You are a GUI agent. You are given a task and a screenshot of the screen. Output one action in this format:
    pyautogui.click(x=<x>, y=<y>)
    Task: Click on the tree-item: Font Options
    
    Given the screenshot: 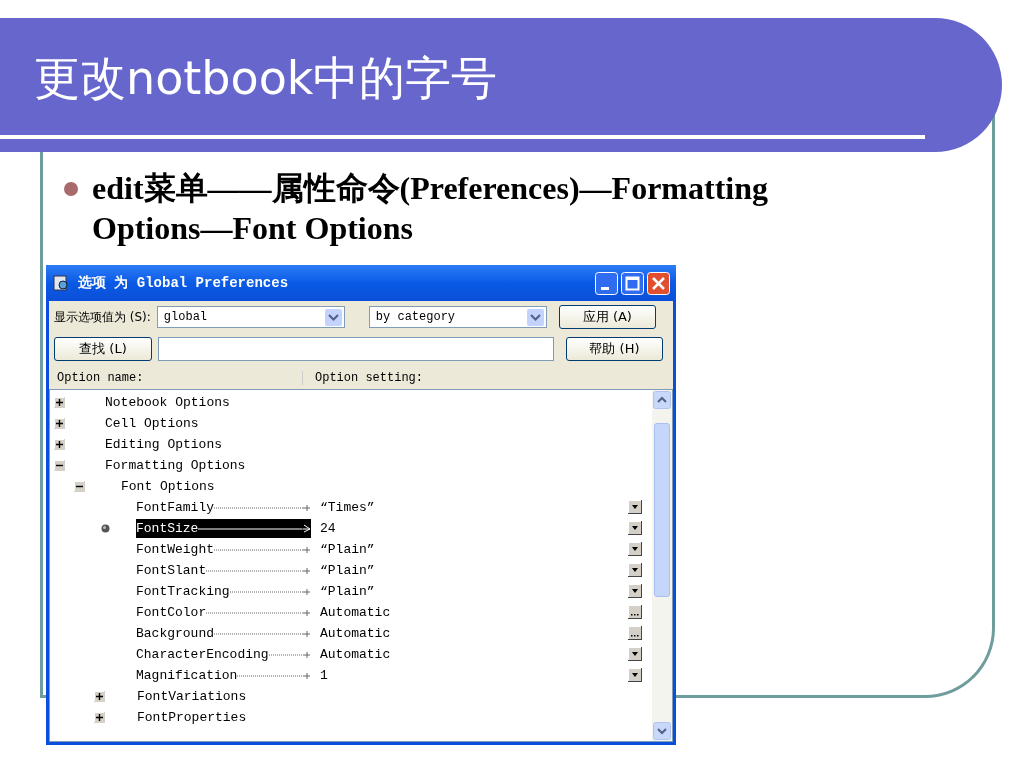 What is the action you would take?
    pyautogui.click(x=168, y=486)
    